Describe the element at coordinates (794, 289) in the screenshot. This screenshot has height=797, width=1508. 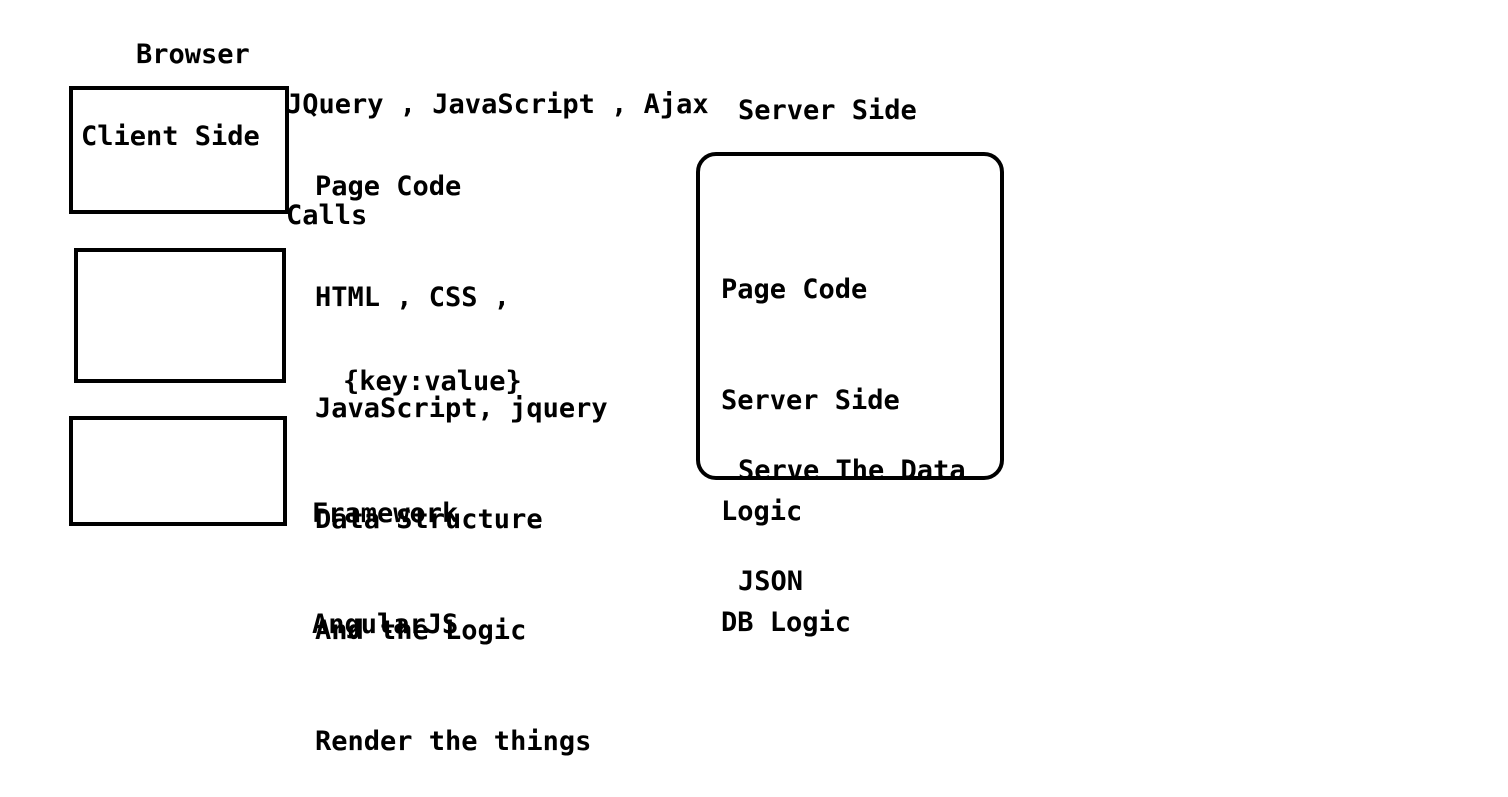
I see `server-notes-line-1: Page Code` at that location.